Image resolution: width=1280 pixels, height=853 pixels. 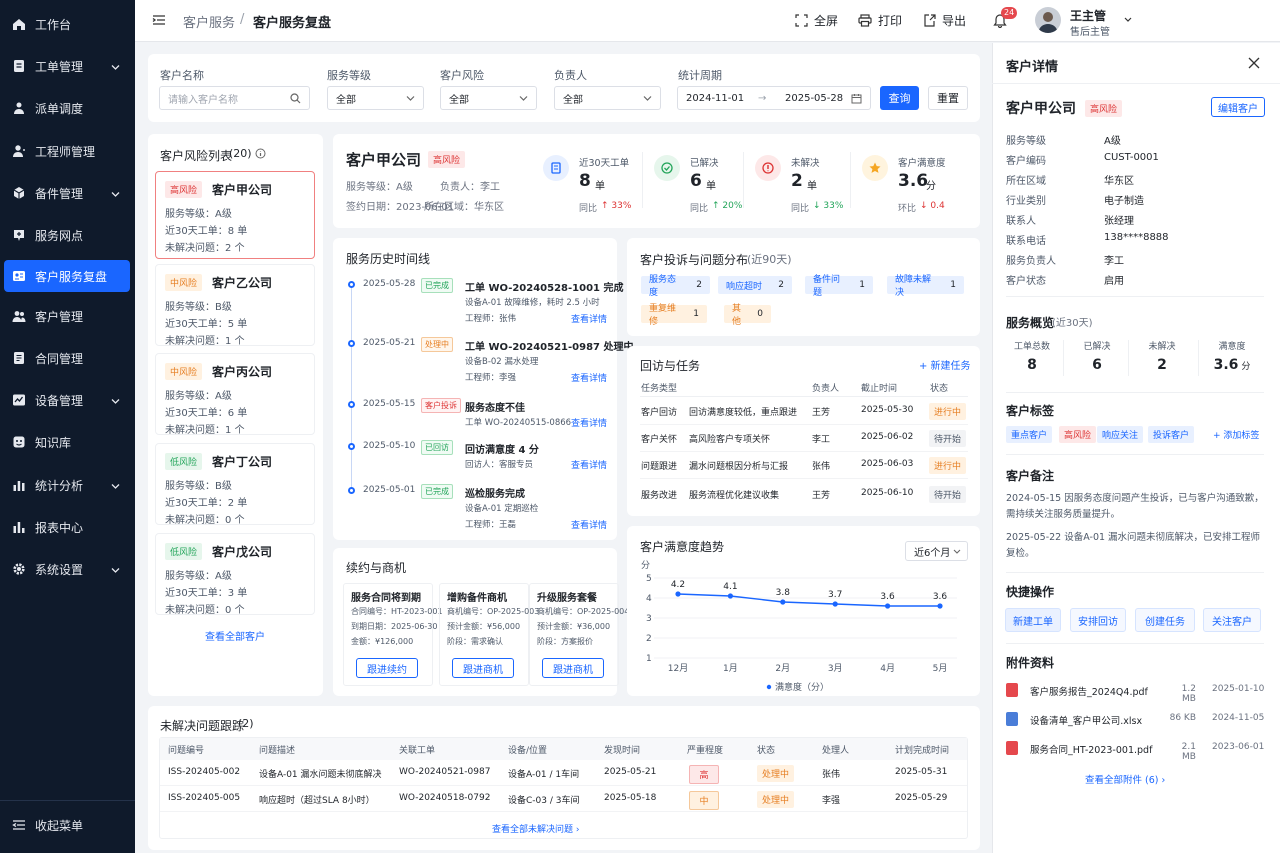 I want to click on timeline-event-engineer: 工程师：李强, so click(x=491, y=378).